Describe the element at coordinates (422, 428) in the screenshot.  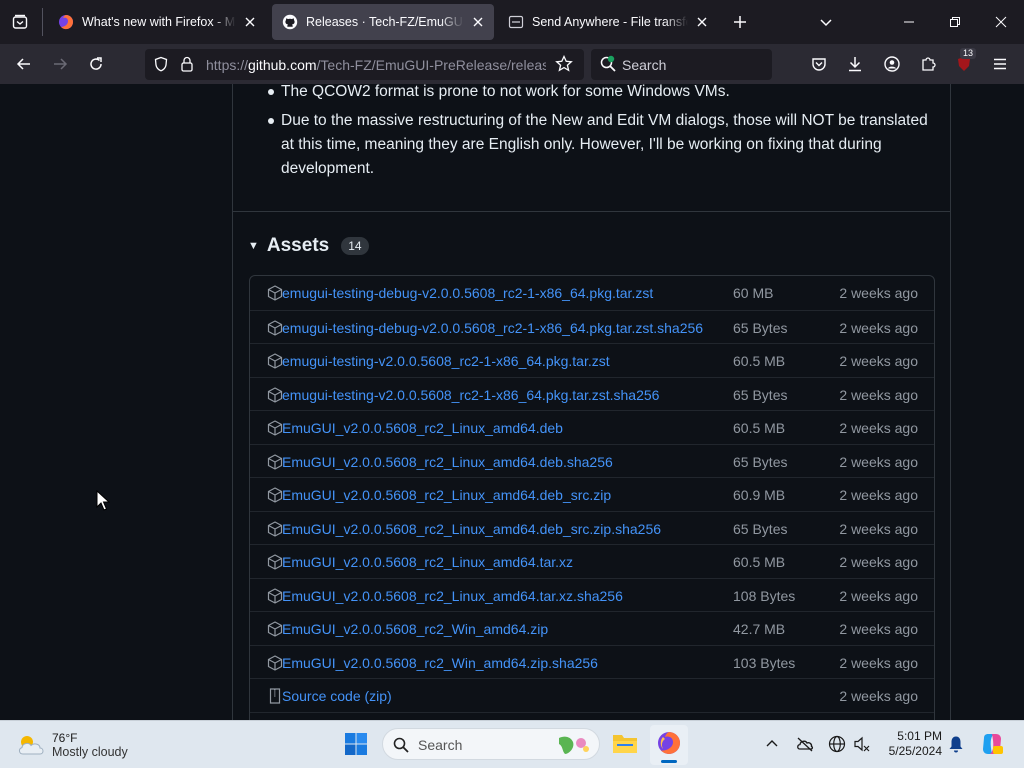
I see `asset-download-link: EmuGUI_v2.0.0.5608_rc2_Linux_amd64.deb` at that location.